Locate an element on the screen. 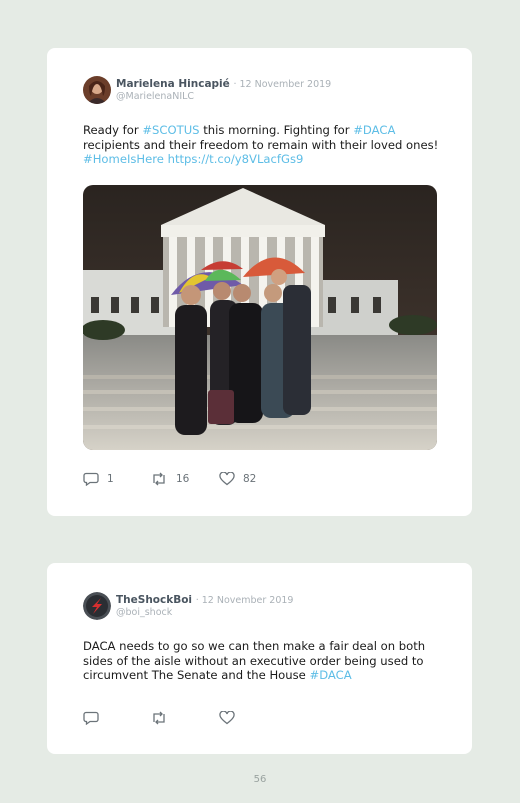 Image resolution: width=520 pixels, height=803 pixels. hashtag-link: #SCOTUS is located at coordinates (170, 130).